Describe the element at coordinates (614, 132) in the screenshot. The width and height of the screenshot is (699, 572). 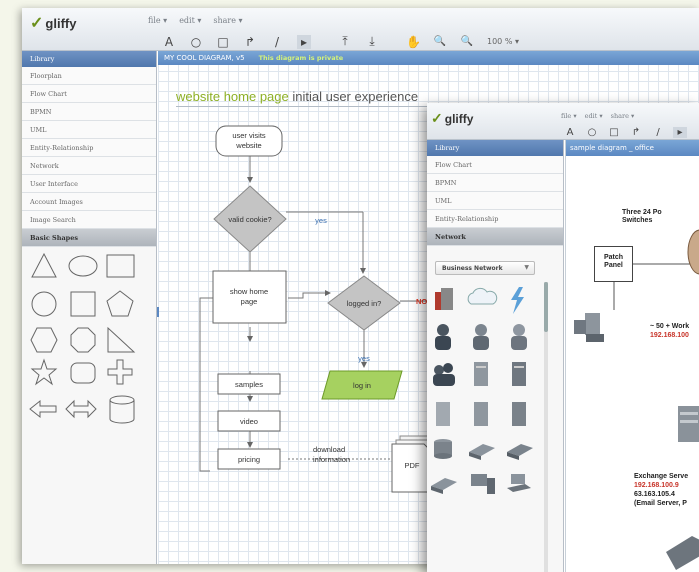
I see `rectangle-tool-icon-2: □` at that location.